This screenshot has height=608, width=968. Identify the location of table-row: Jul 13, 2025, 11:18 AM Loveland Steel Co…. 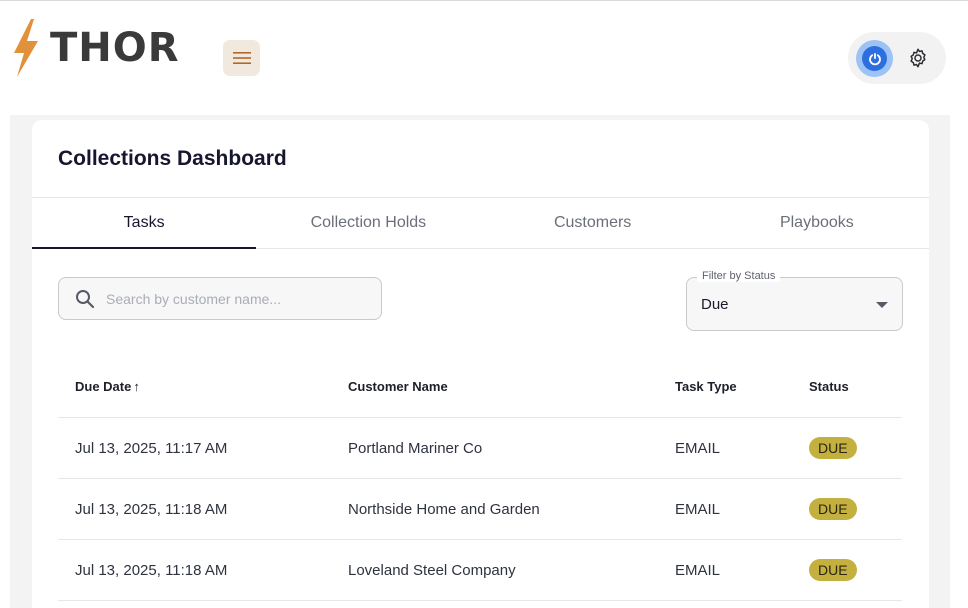
(480, 570).